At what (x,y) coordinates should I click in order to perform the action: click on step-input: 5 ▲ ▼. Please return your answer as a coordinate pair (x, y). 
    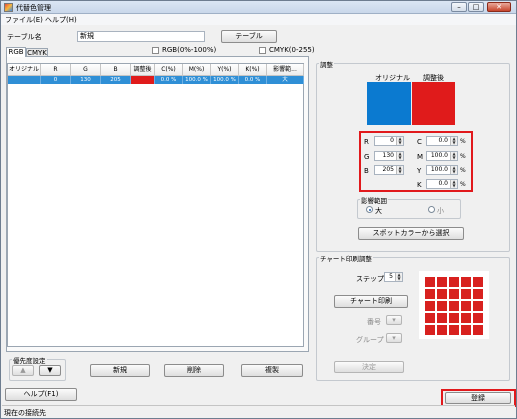
    Looking at the image, I should click on (393, 277).